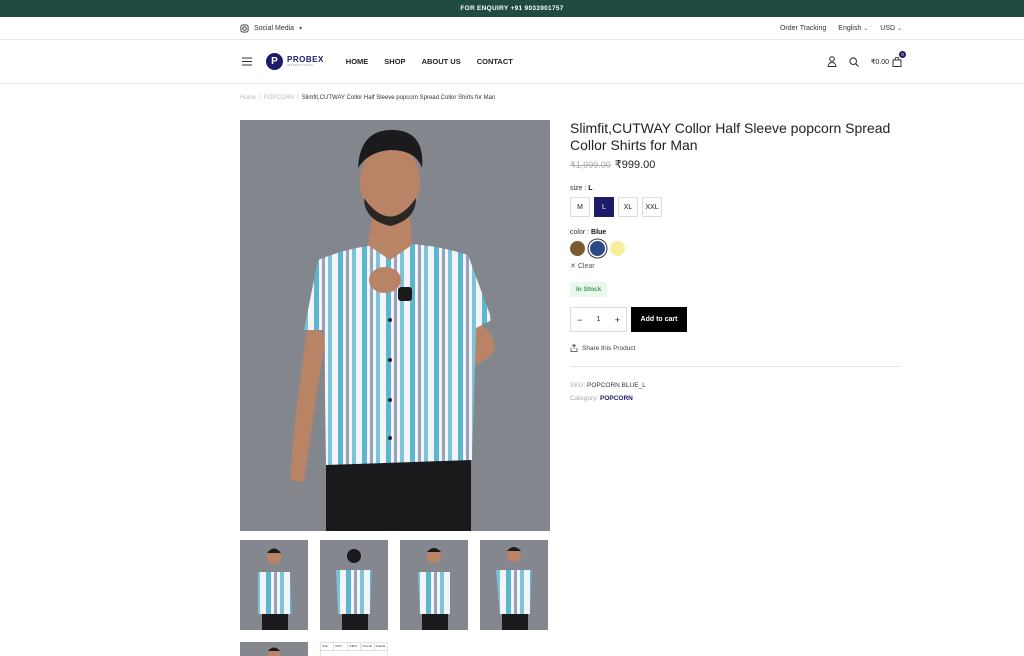 Image resolution: width=1024 pixels, height=656 pixels. I want to click on thumbnail-pose, so click(434, 585).